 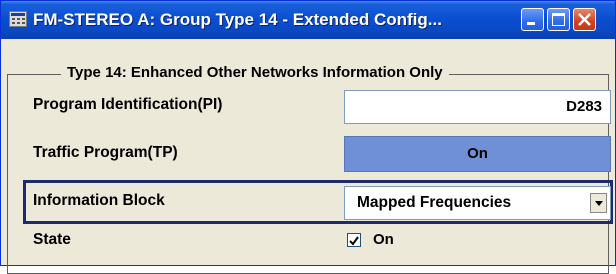 I want to click on minimize-button, so click(x=532, y=19).